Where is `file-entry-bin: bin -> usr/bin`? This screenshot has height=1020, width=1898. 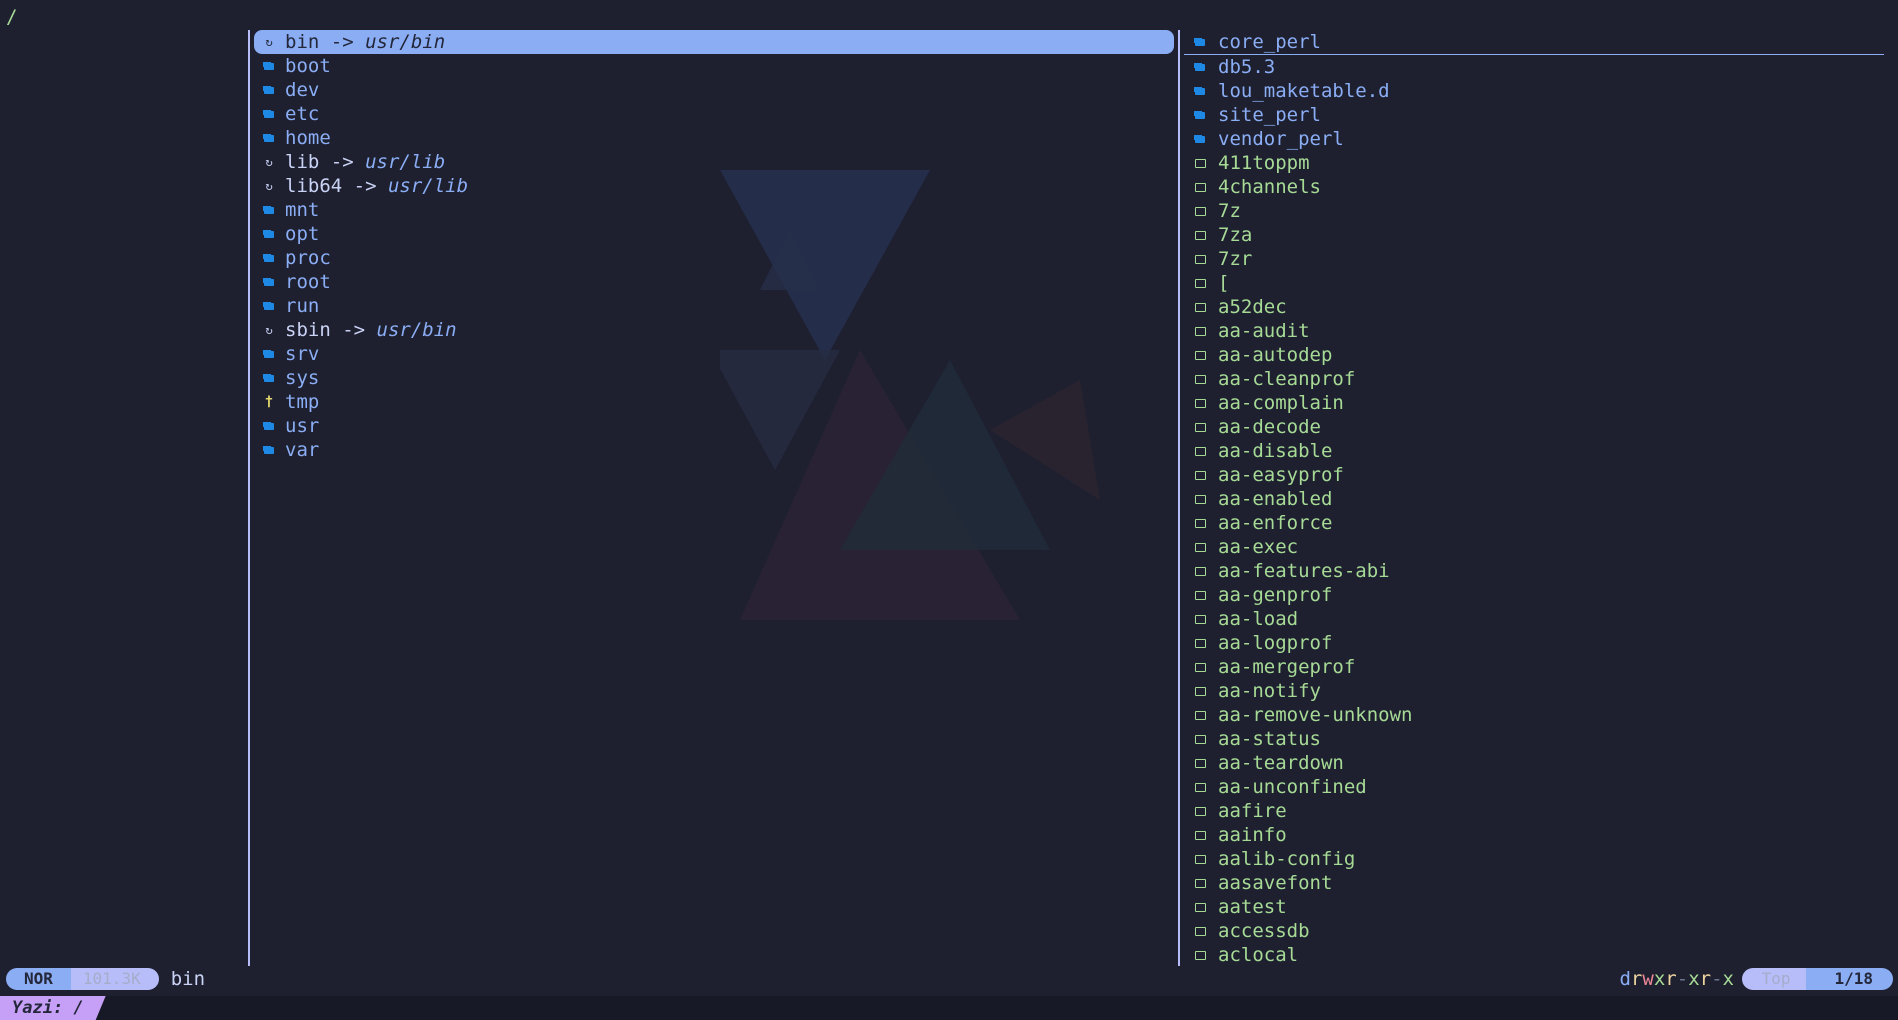
file-entry-bin: bin -> usr/bin is located at coordinates (714, 42).